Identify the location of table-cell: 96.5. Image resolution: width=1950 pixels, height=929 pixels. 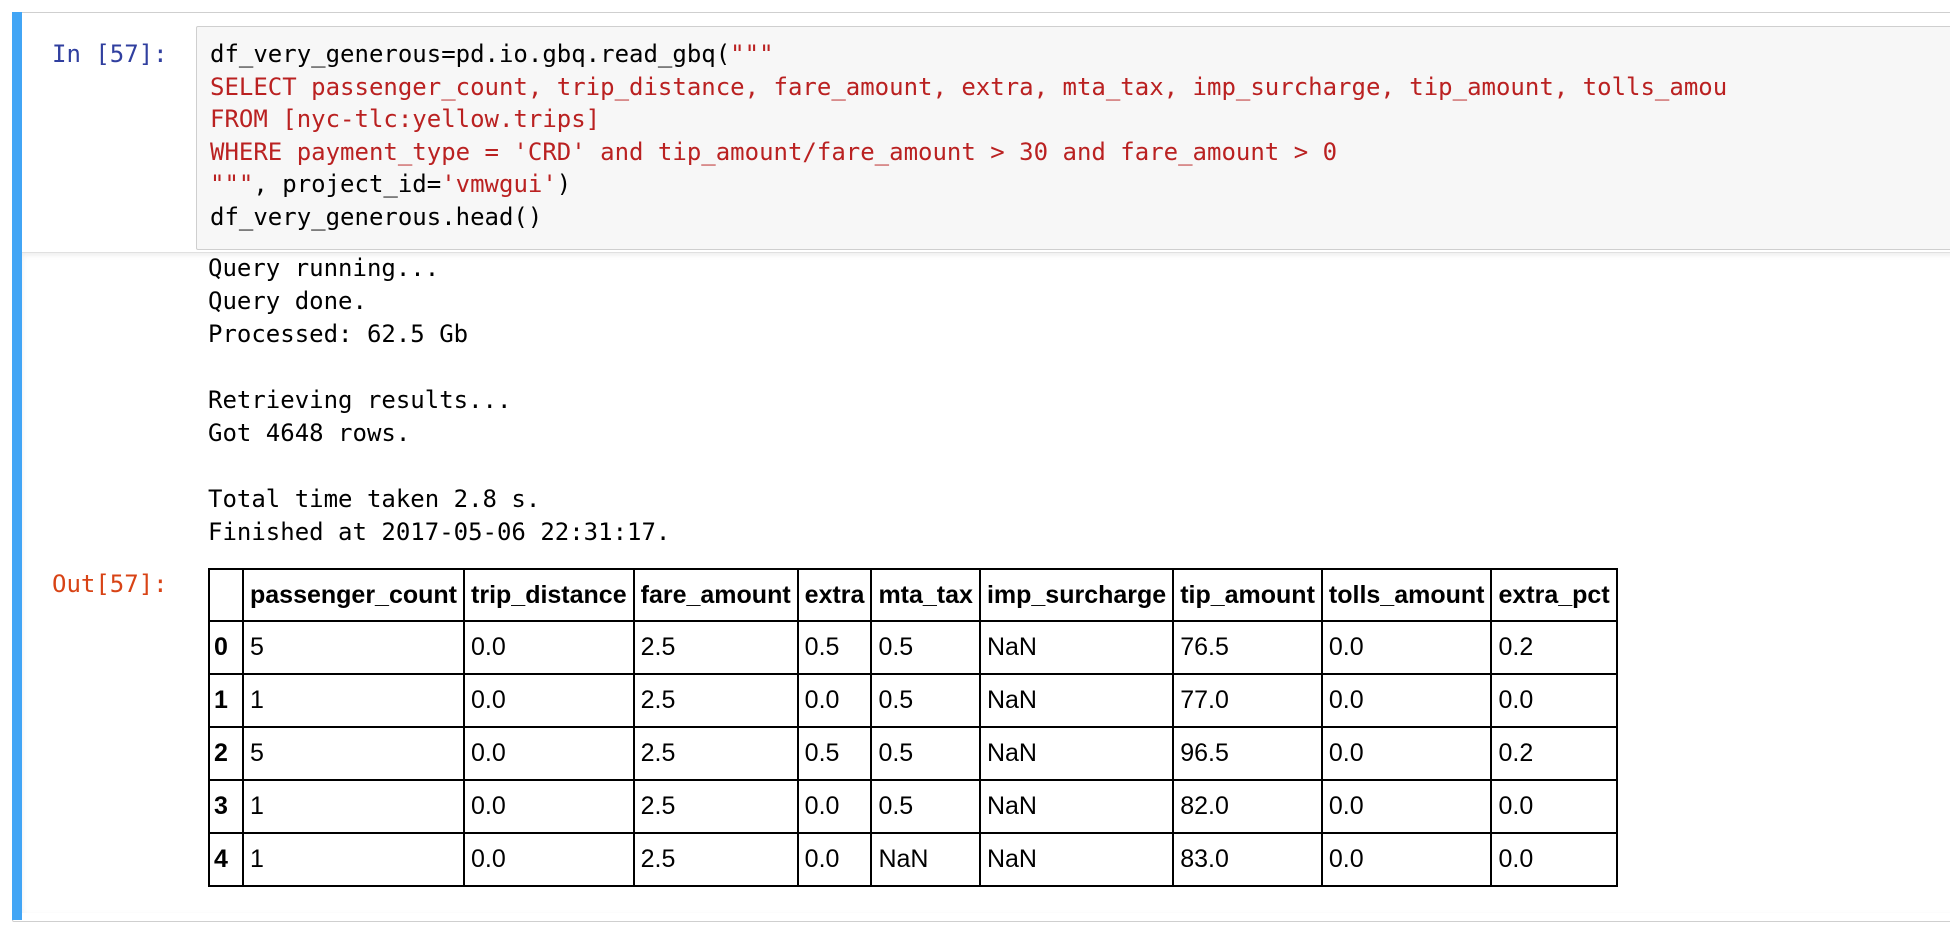
(1247, 753).